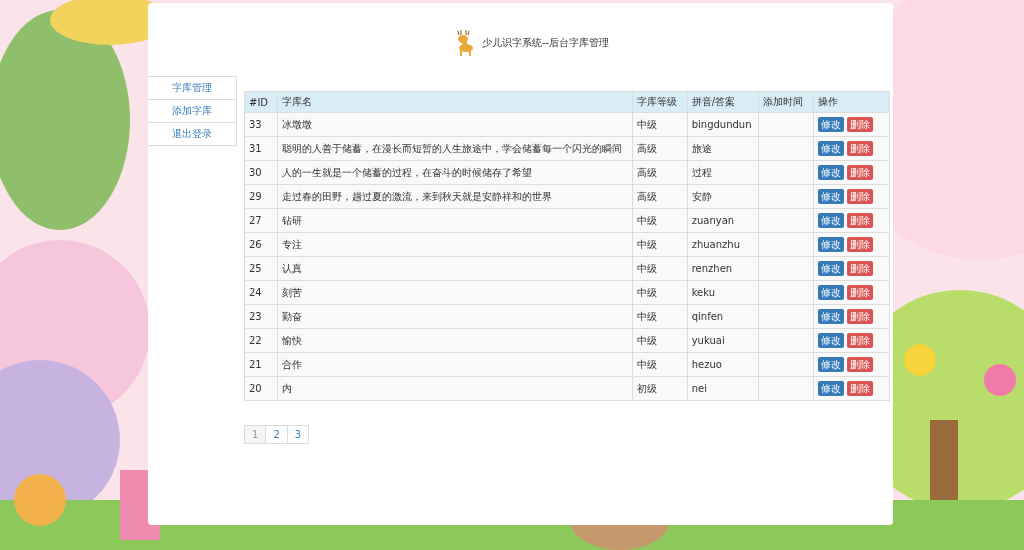  Describe the element at coordinates (455, 316) in the screenshot. I see `table-cell: 勤奋` at that location.